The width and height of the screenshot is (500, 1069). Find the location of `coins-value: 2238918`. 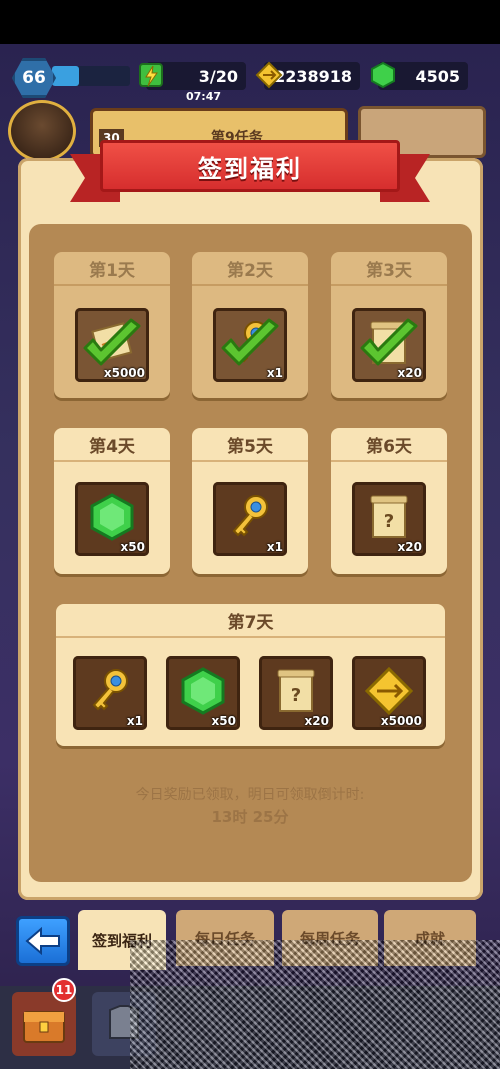

coins-value: 2238918 is located at coordinates (313, 76).